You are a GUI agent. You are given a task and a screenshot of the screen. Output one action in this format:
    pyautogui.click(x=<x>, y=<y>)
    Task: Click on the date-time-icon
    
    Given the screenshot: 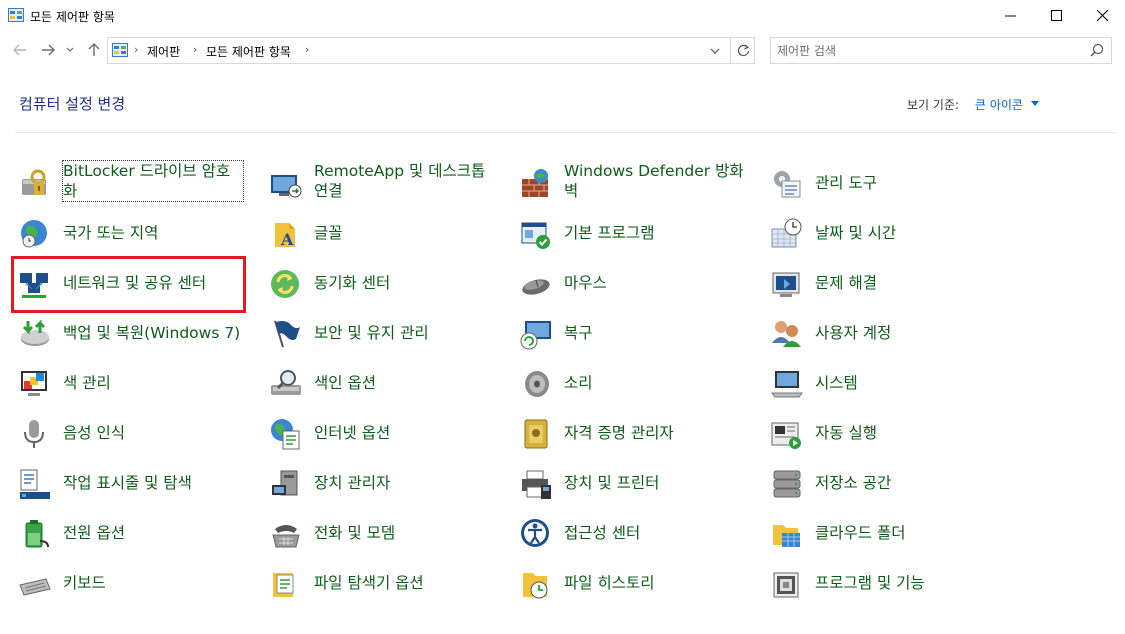 What is the action you would take?
    pyautogui.click(x=786, y=233)
    